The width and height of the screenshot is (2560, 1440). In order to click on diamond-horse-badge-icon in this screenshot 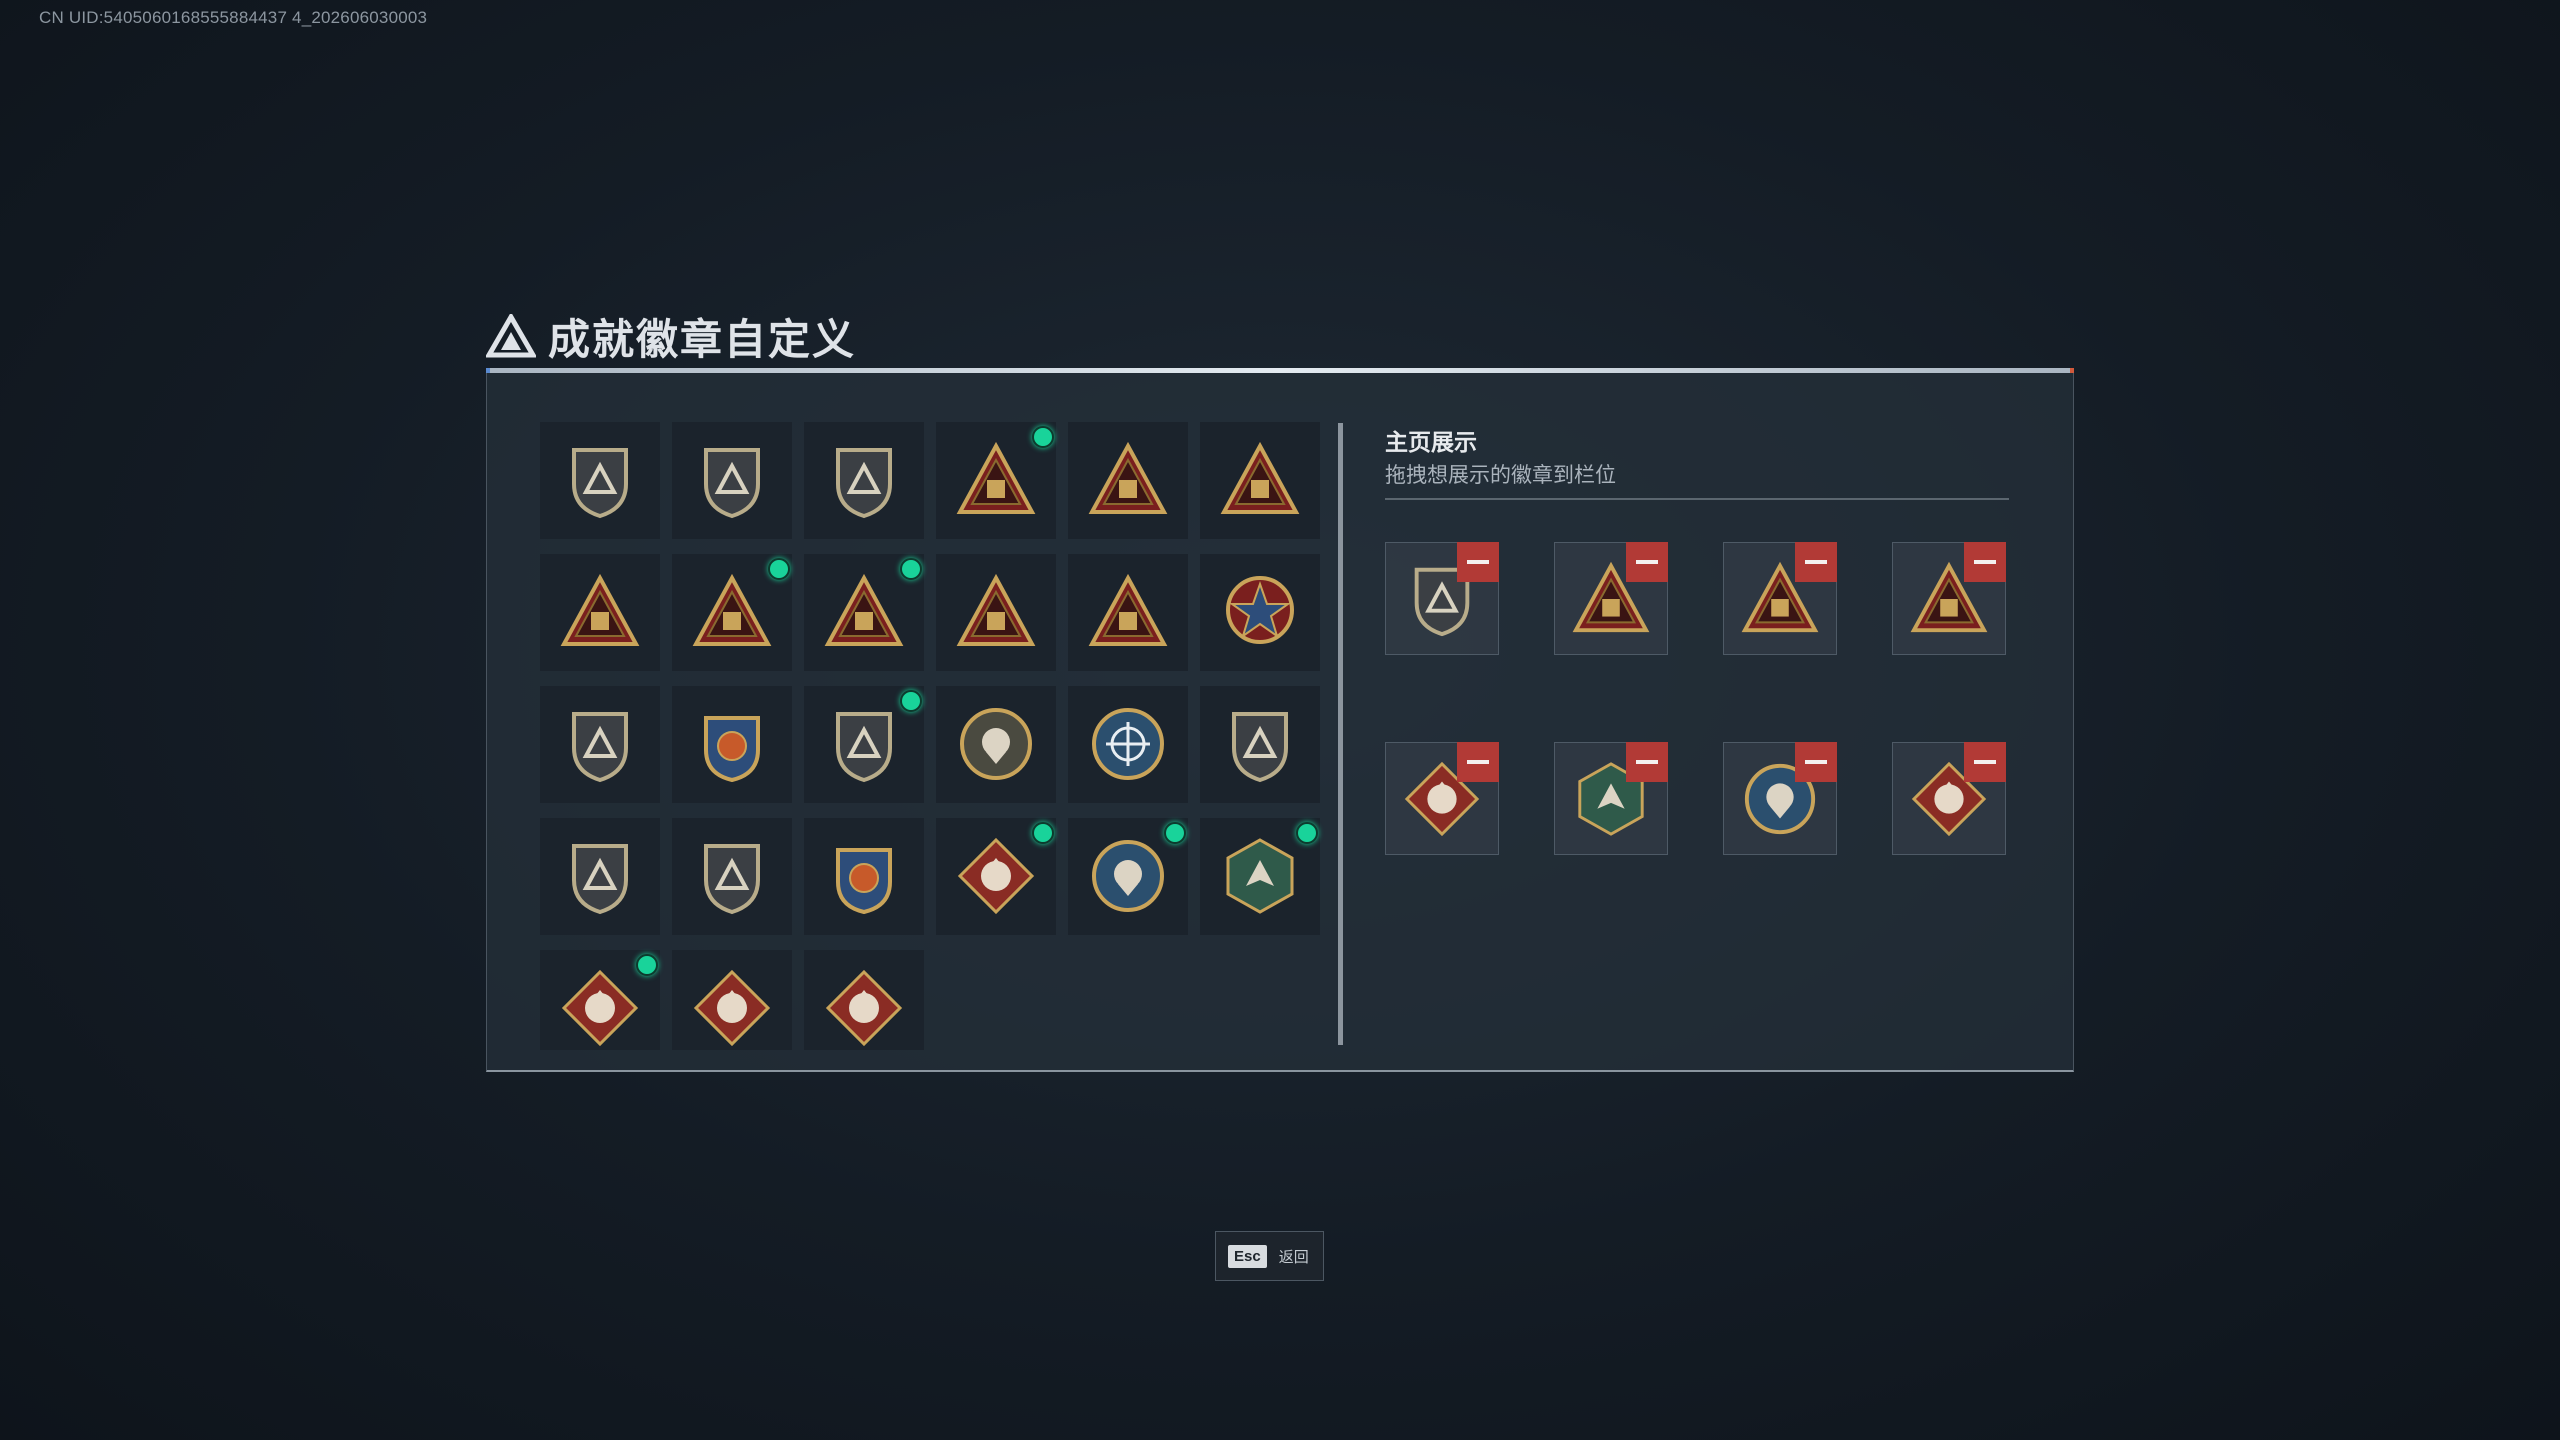, I will do `click(732, 1008)`.